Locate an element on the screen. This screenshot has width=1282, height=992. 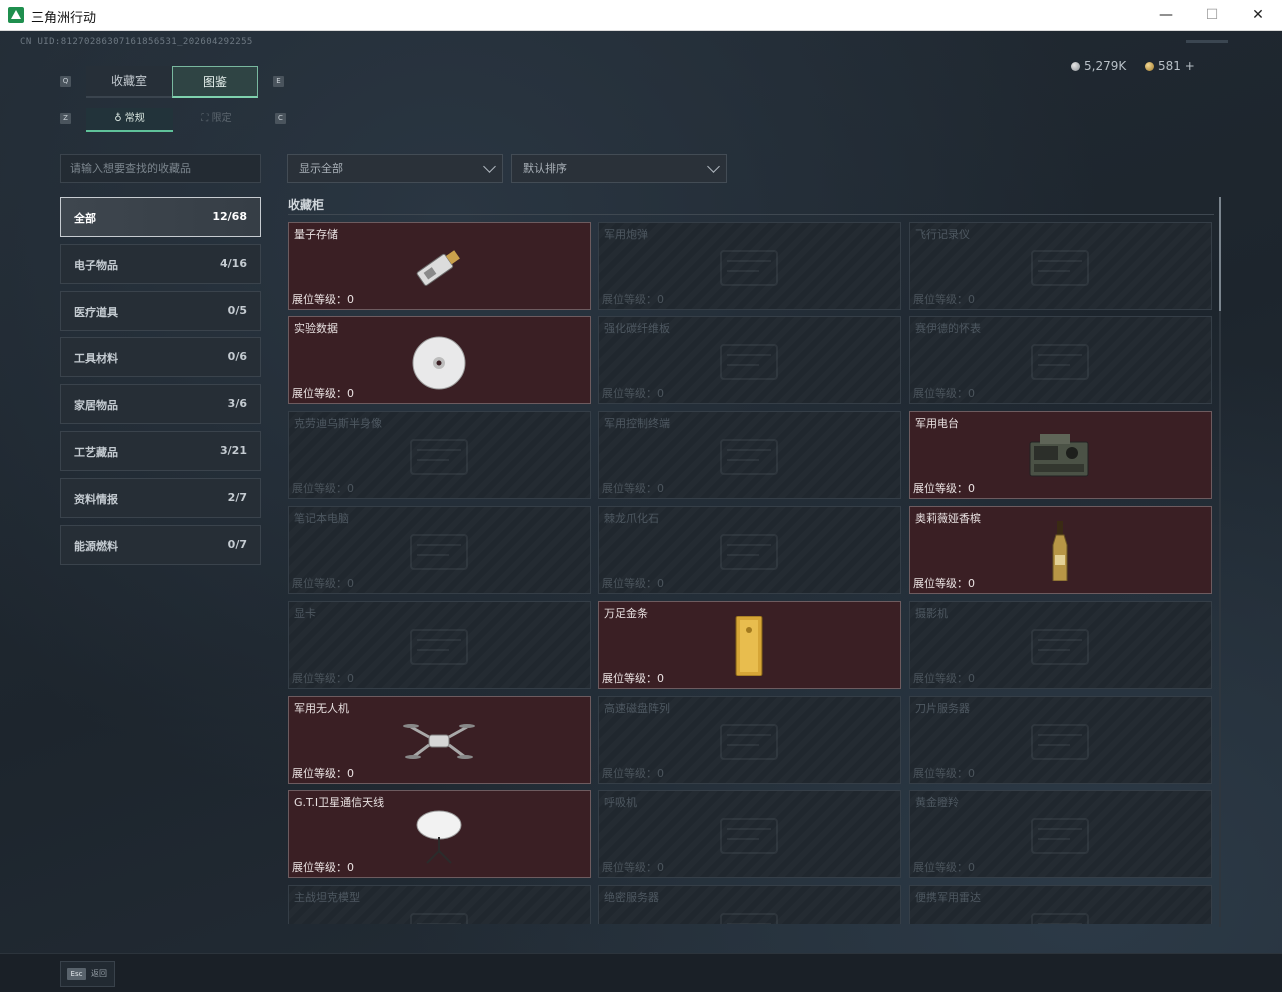
gold-coin-icon is located at coordinates (1149, 66).